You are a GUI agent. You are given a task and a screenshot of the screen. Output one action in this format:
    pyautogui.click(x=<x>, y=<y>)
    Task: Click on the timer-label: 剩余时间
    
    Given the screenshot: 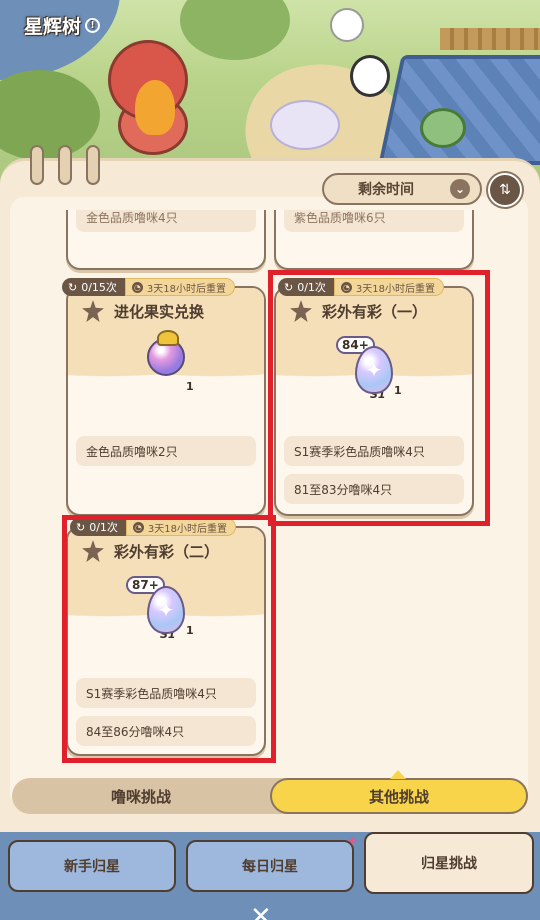 What is the action you would take?
    pyautogui.click(x=386, y=190)
    